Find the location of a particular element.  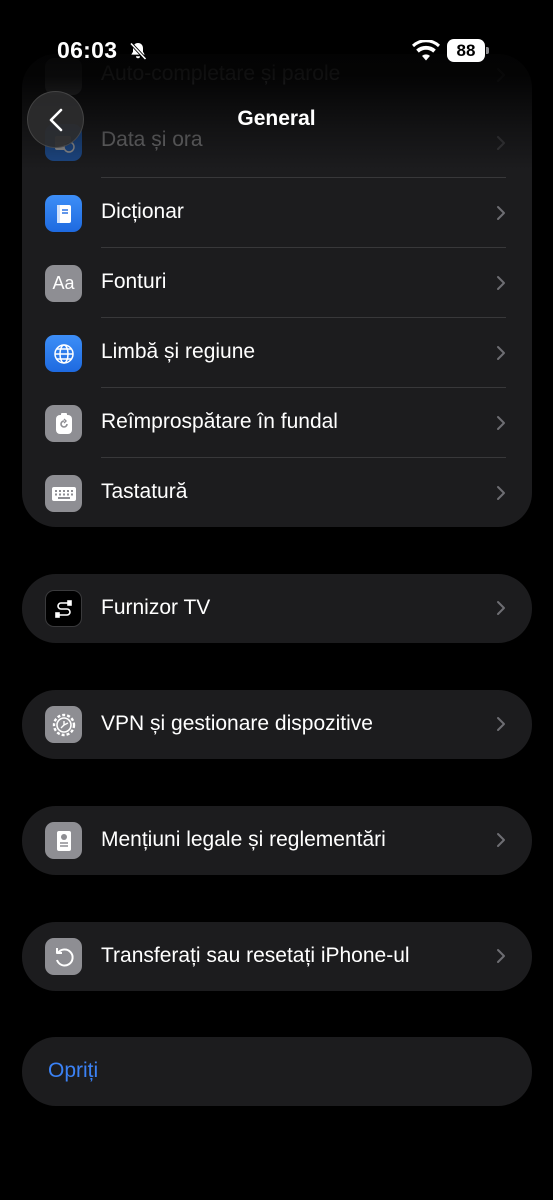

settings-row-label: Data și ora is located at coordinates (152, 139).